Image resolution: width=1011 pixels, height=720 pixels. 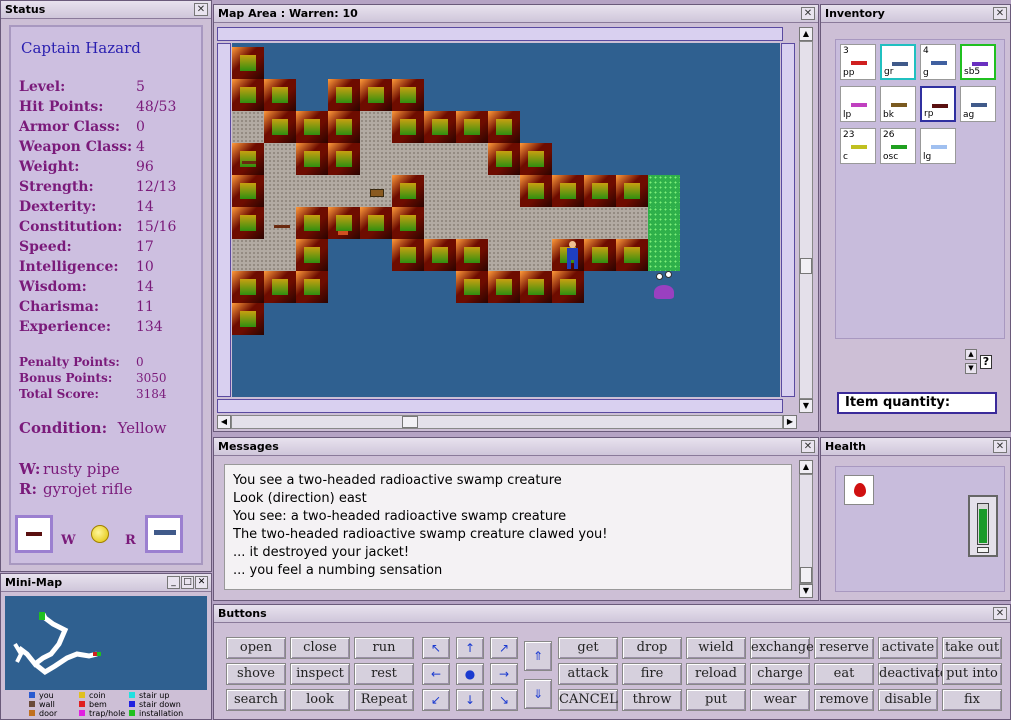 I want to click on action-button-put-into: put into, so click(x=972, y=674).